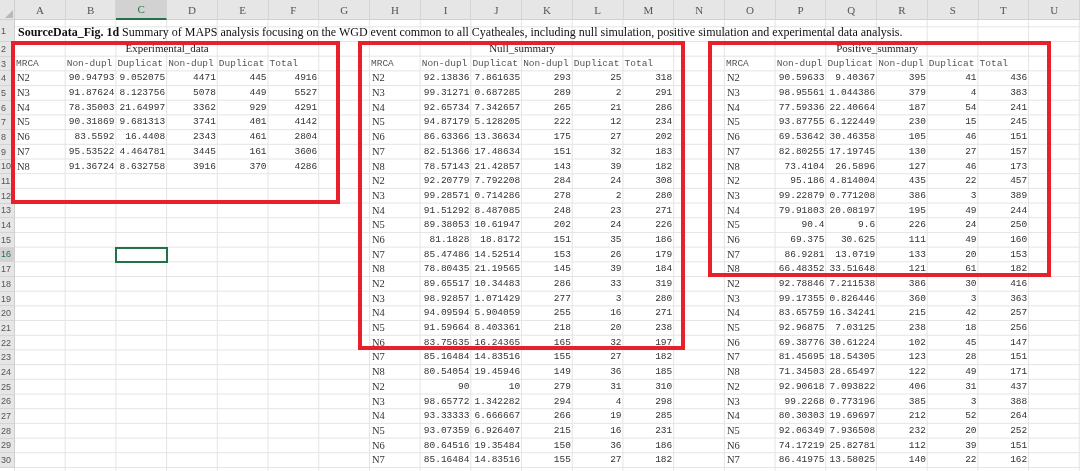 The height and width of the screenshot is (471, 1080). I want to click on table-cell-text: 232, so click(917, 430).